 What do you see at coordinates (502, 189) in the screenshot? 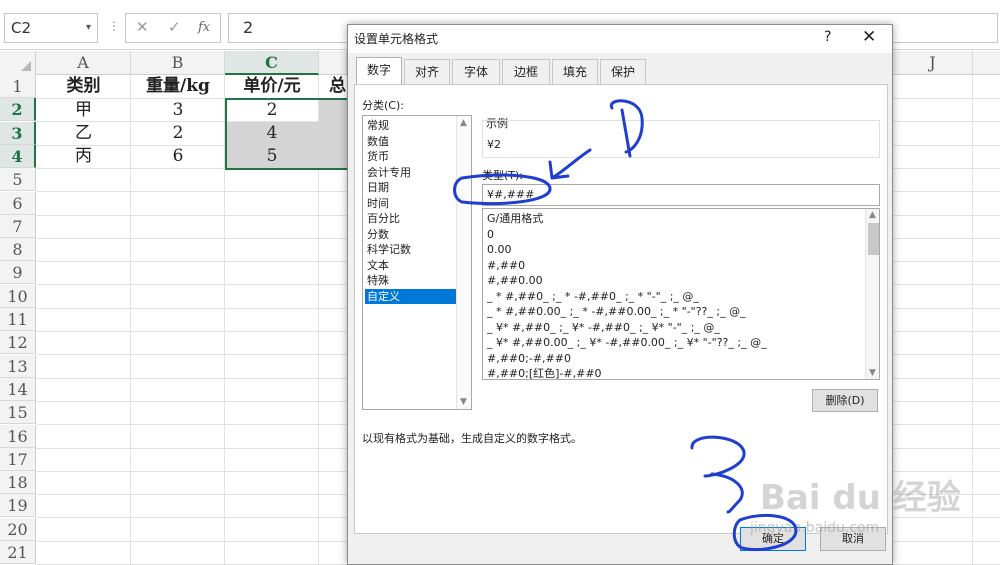
I see `annotation-circle-type` at bounding box center [502, 189].